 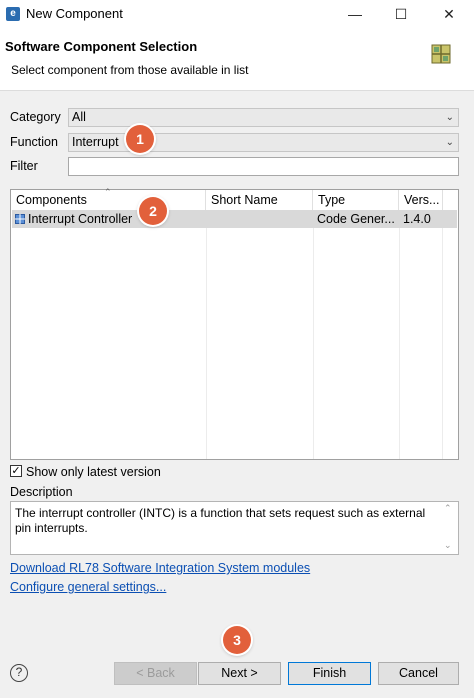 What do you see at coordinates (356, 200) in the screenshot?
I see `column-header-type: Type` at bounding box center [356, 200].